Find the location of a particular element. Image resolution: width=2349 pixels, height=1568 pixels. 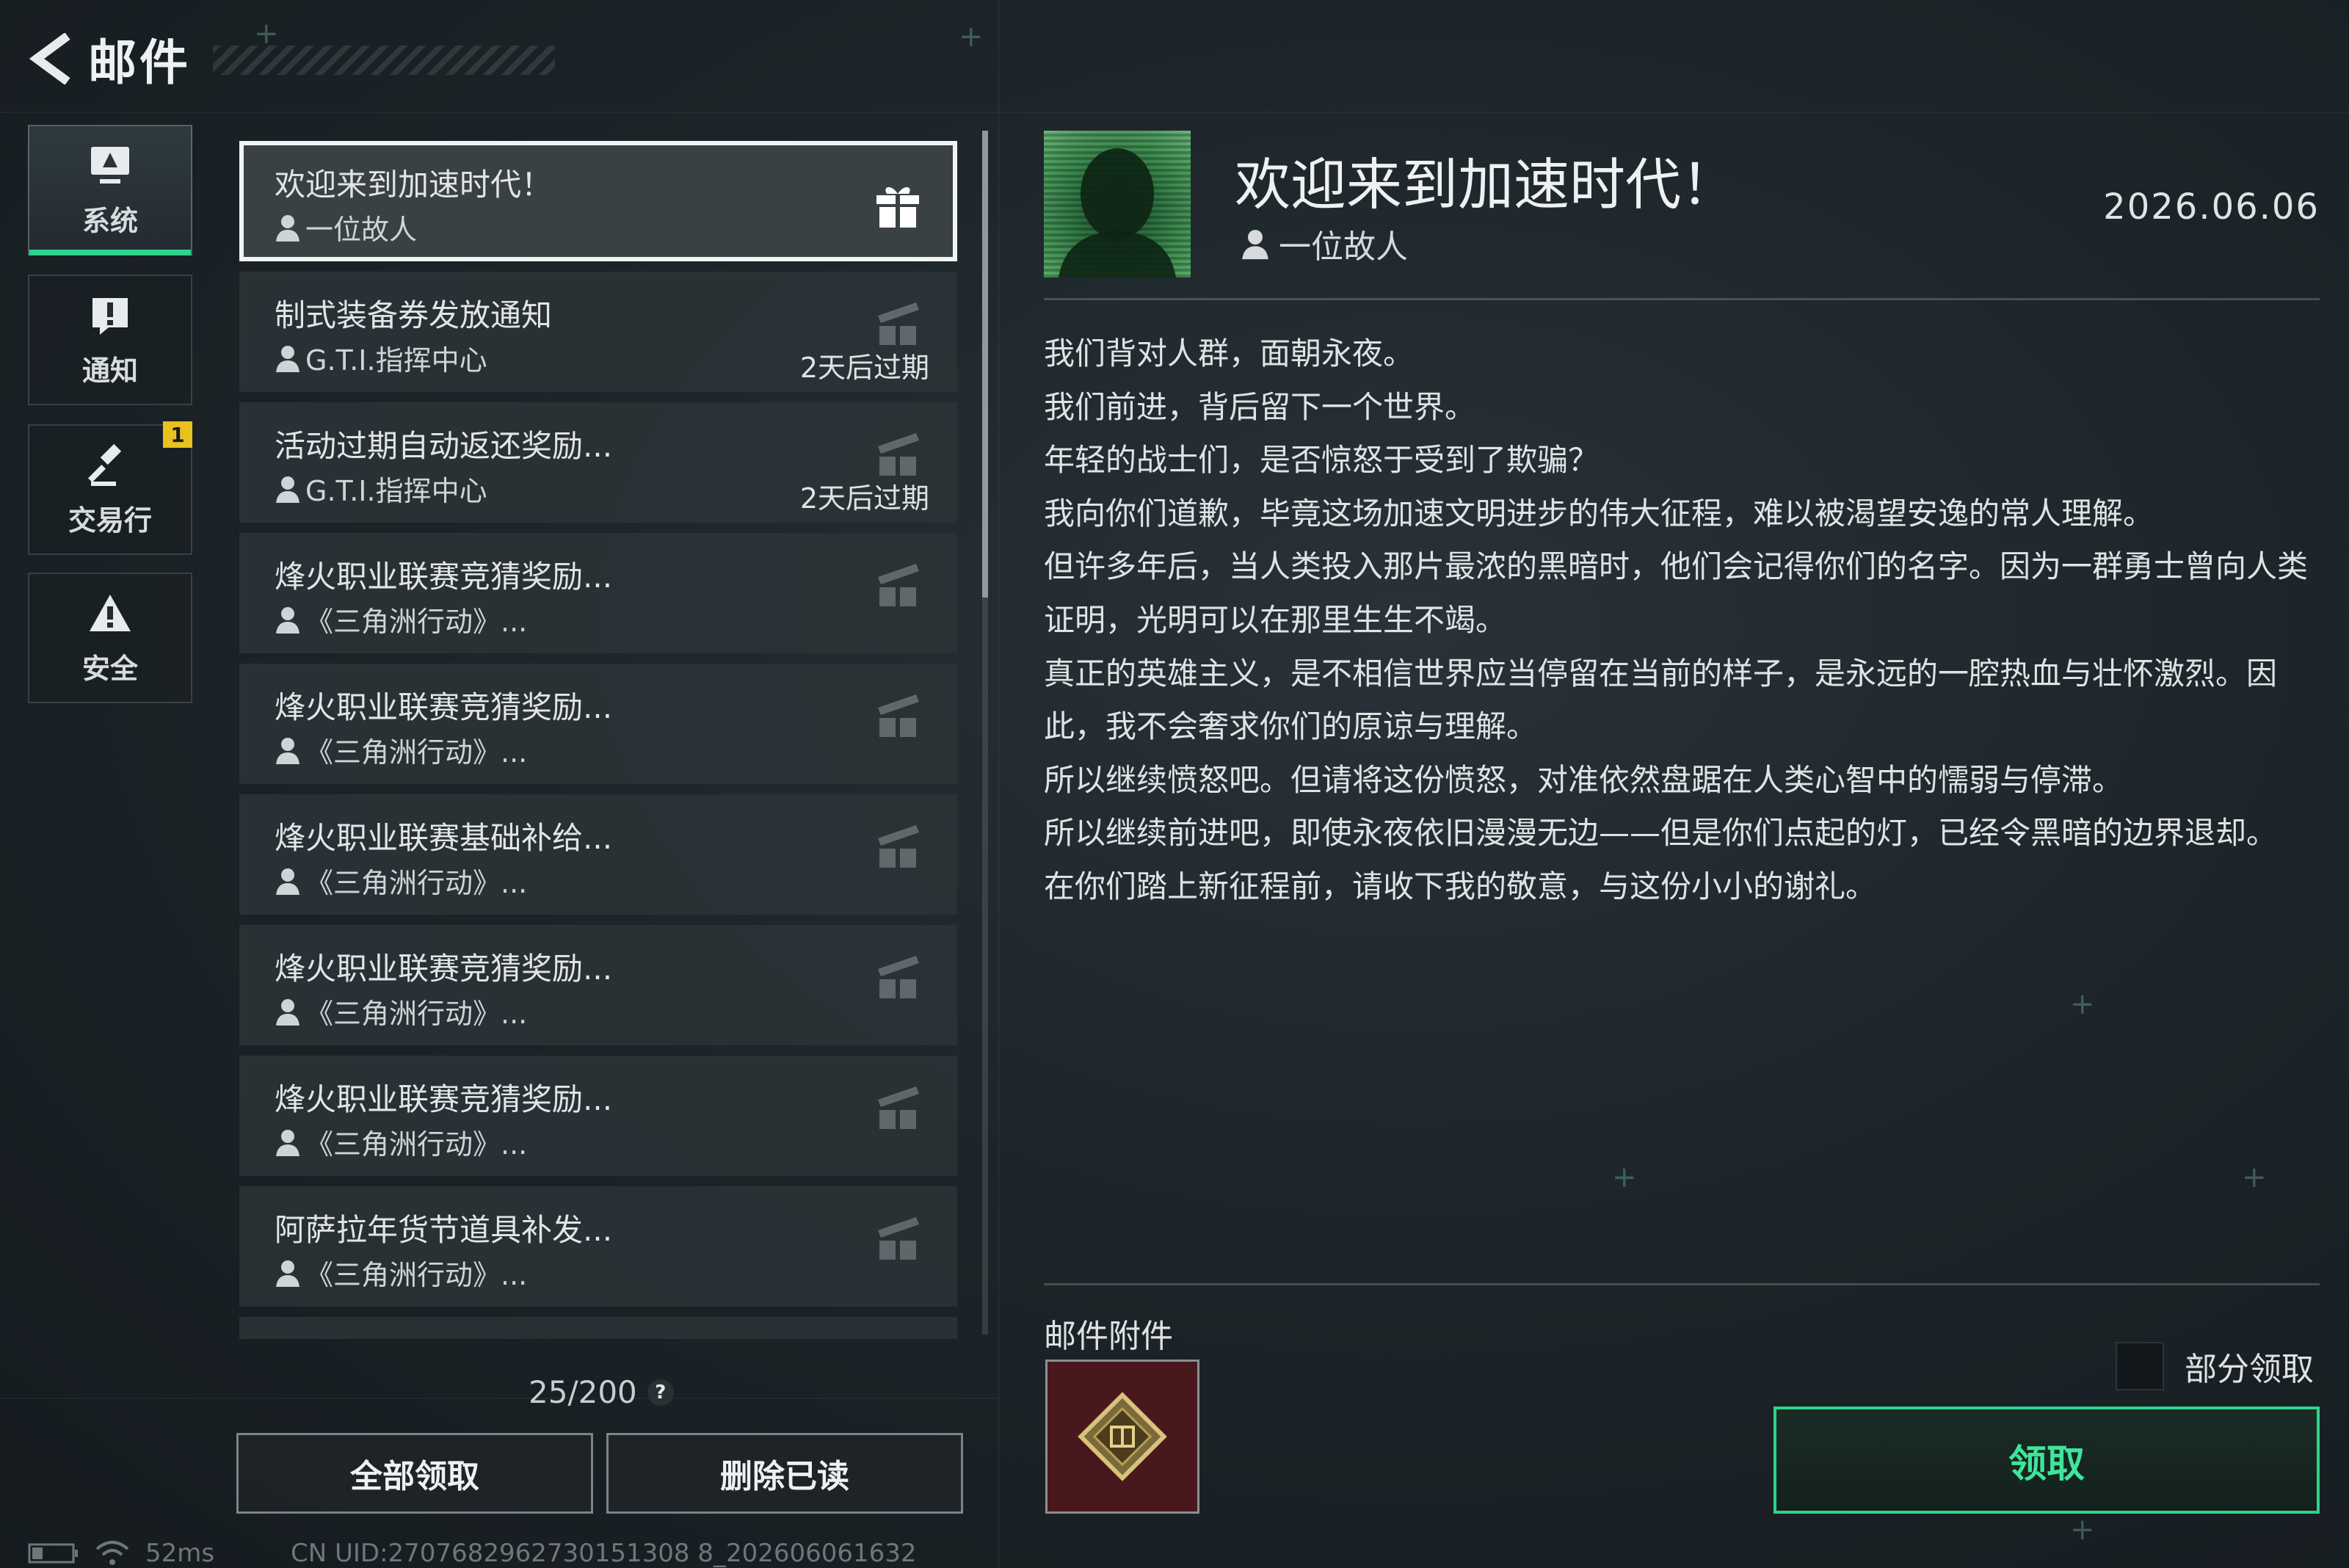

attachment-item is located at coordinates (1122, 1437).